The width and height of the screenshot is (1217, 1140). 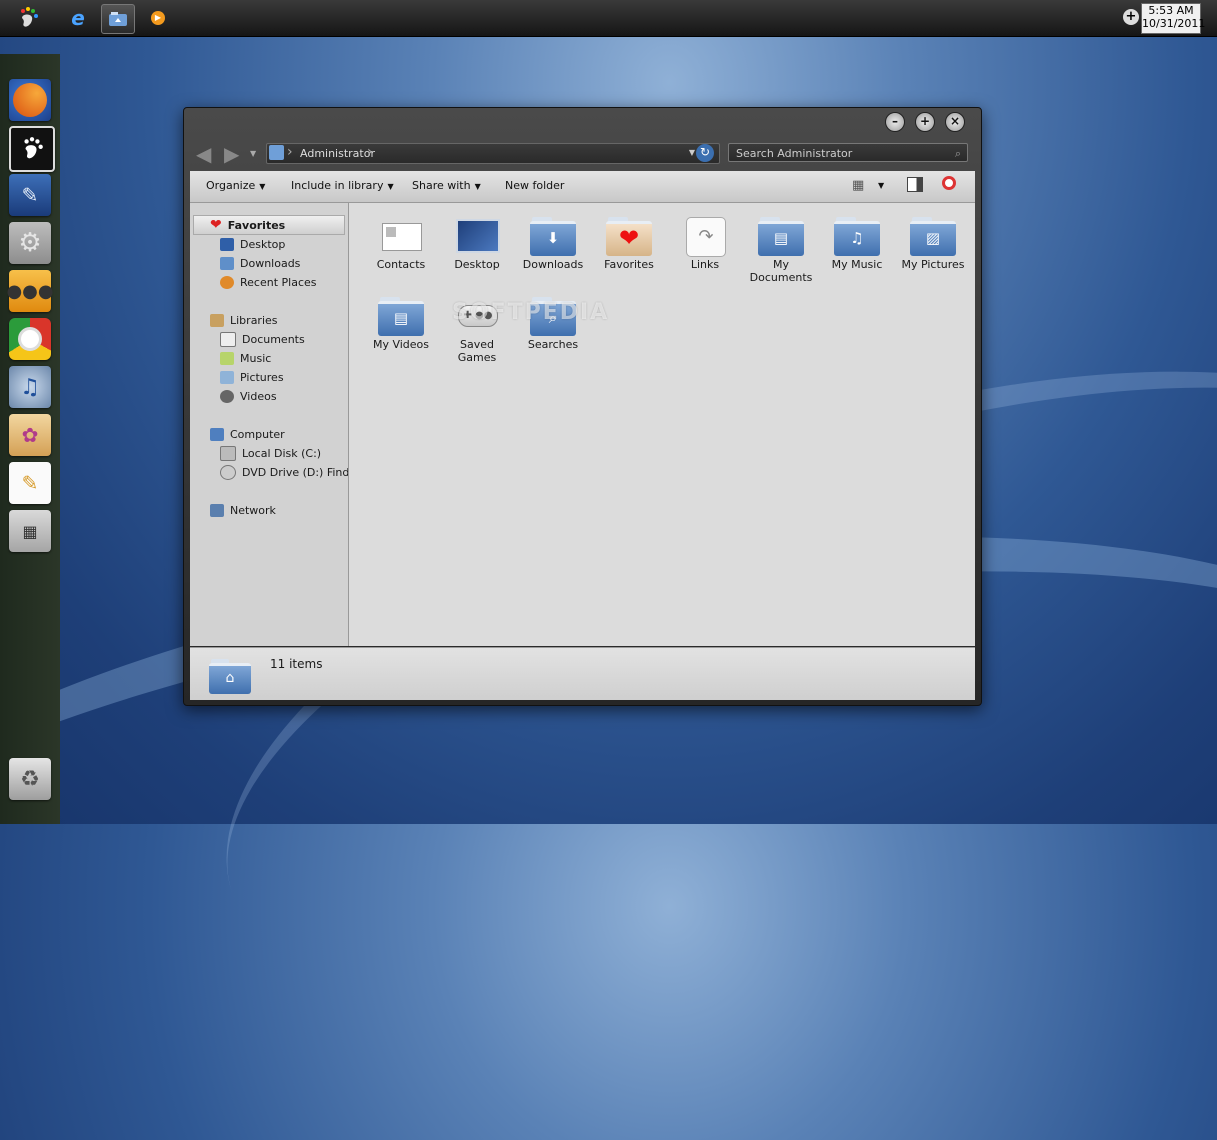 I want to click on include-in-library-button: Include in library ▼, so click(x=342, y=185).